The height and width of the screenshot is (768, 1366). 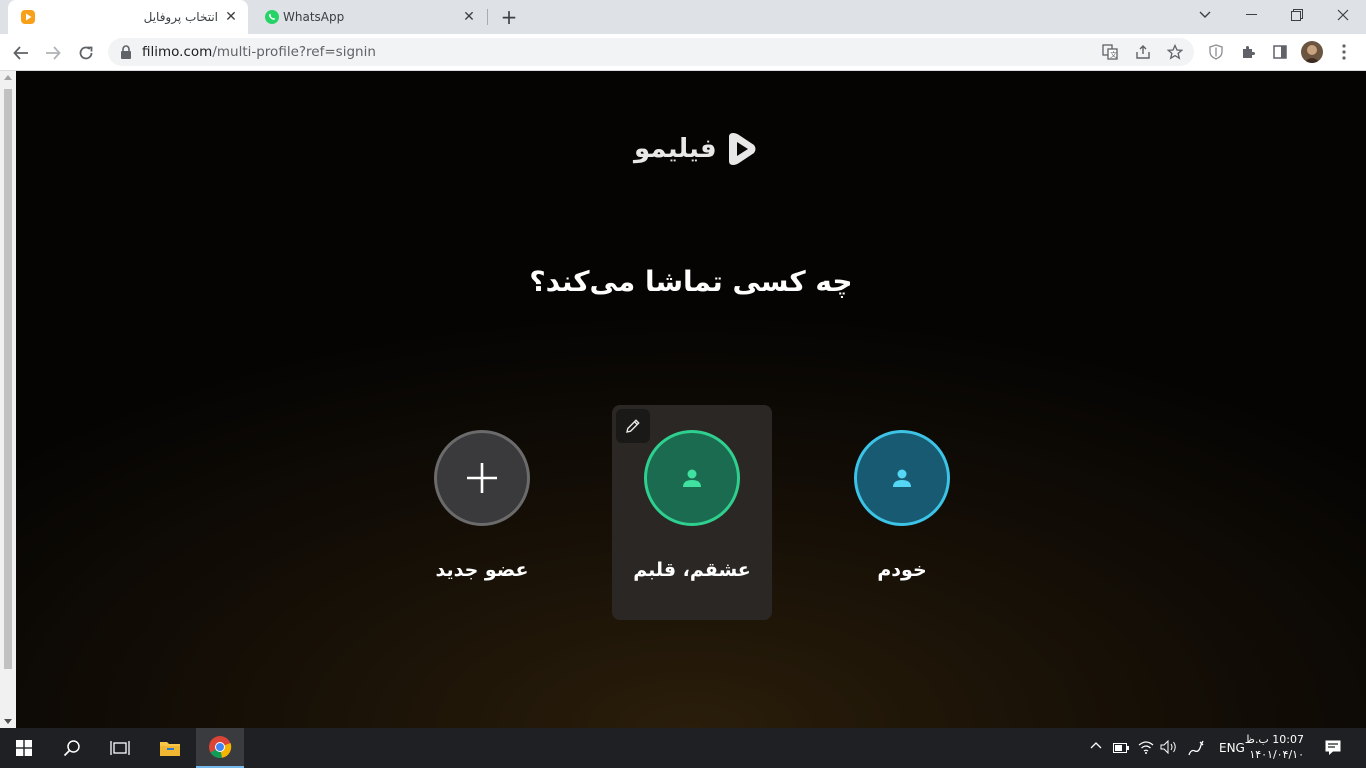 I want to click on task-view-icon, so click(x=120, y=748).